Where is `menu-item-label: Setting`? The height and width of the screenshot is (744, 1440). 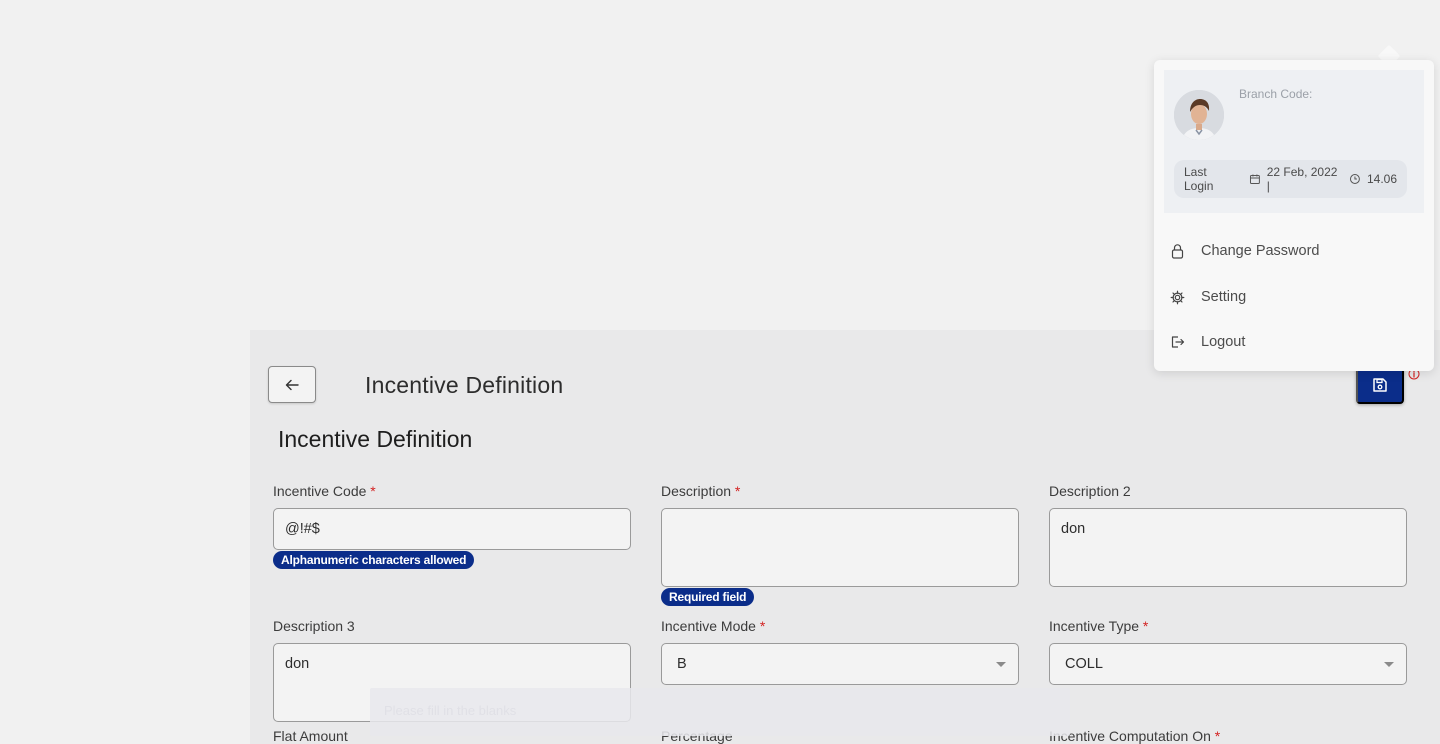 menu-item-label: Setting is located at coordinates (1224, 297).